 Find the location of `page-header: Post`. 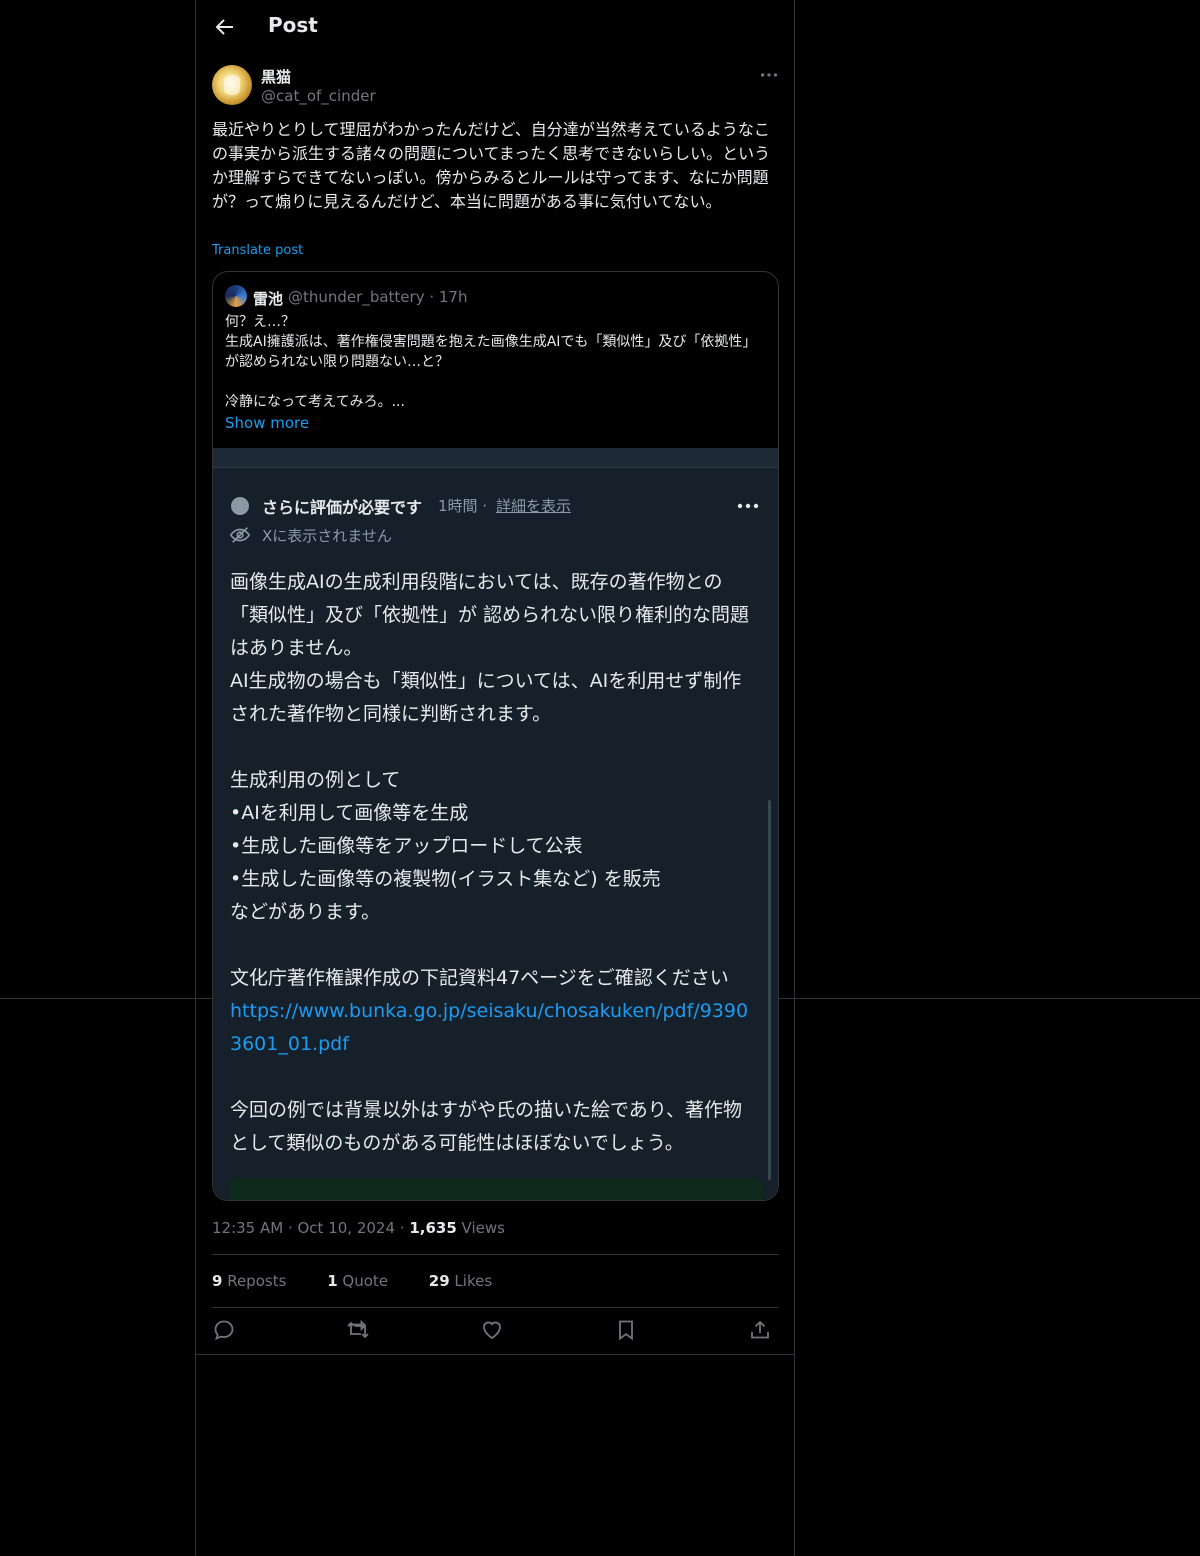

page-header: Post is located at coordinates (496, 26).